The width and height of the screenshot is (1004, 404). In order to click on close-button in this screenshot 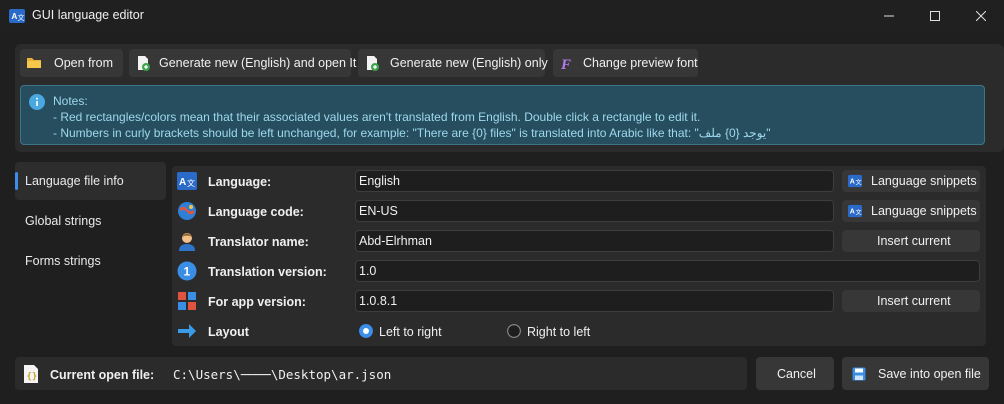, I will do `click(981, 16)`.